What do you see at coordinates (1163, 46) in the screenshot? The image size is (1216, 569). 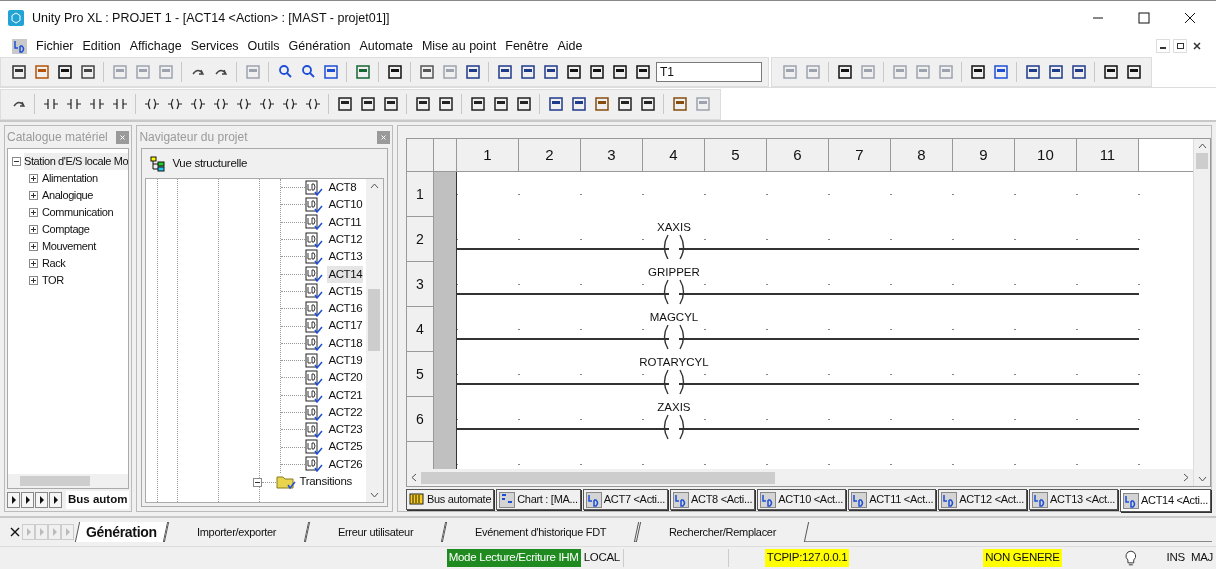 I see `mdi-minimize-button` at bounding box center [1163, 46].